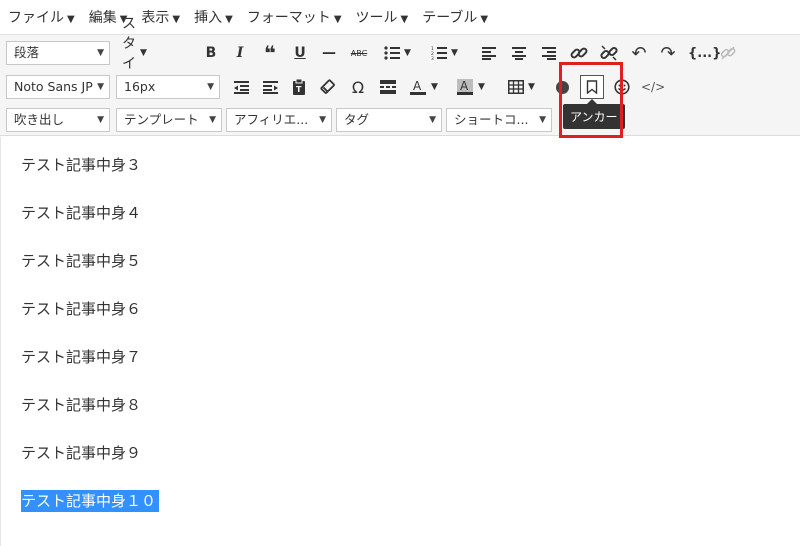 This screenshot has width=800, height=546. What do you see at coordinates (134, 54) in the screenshot?
I see `style-dropdown: スタイル▼` at bounding box center [134, 54].